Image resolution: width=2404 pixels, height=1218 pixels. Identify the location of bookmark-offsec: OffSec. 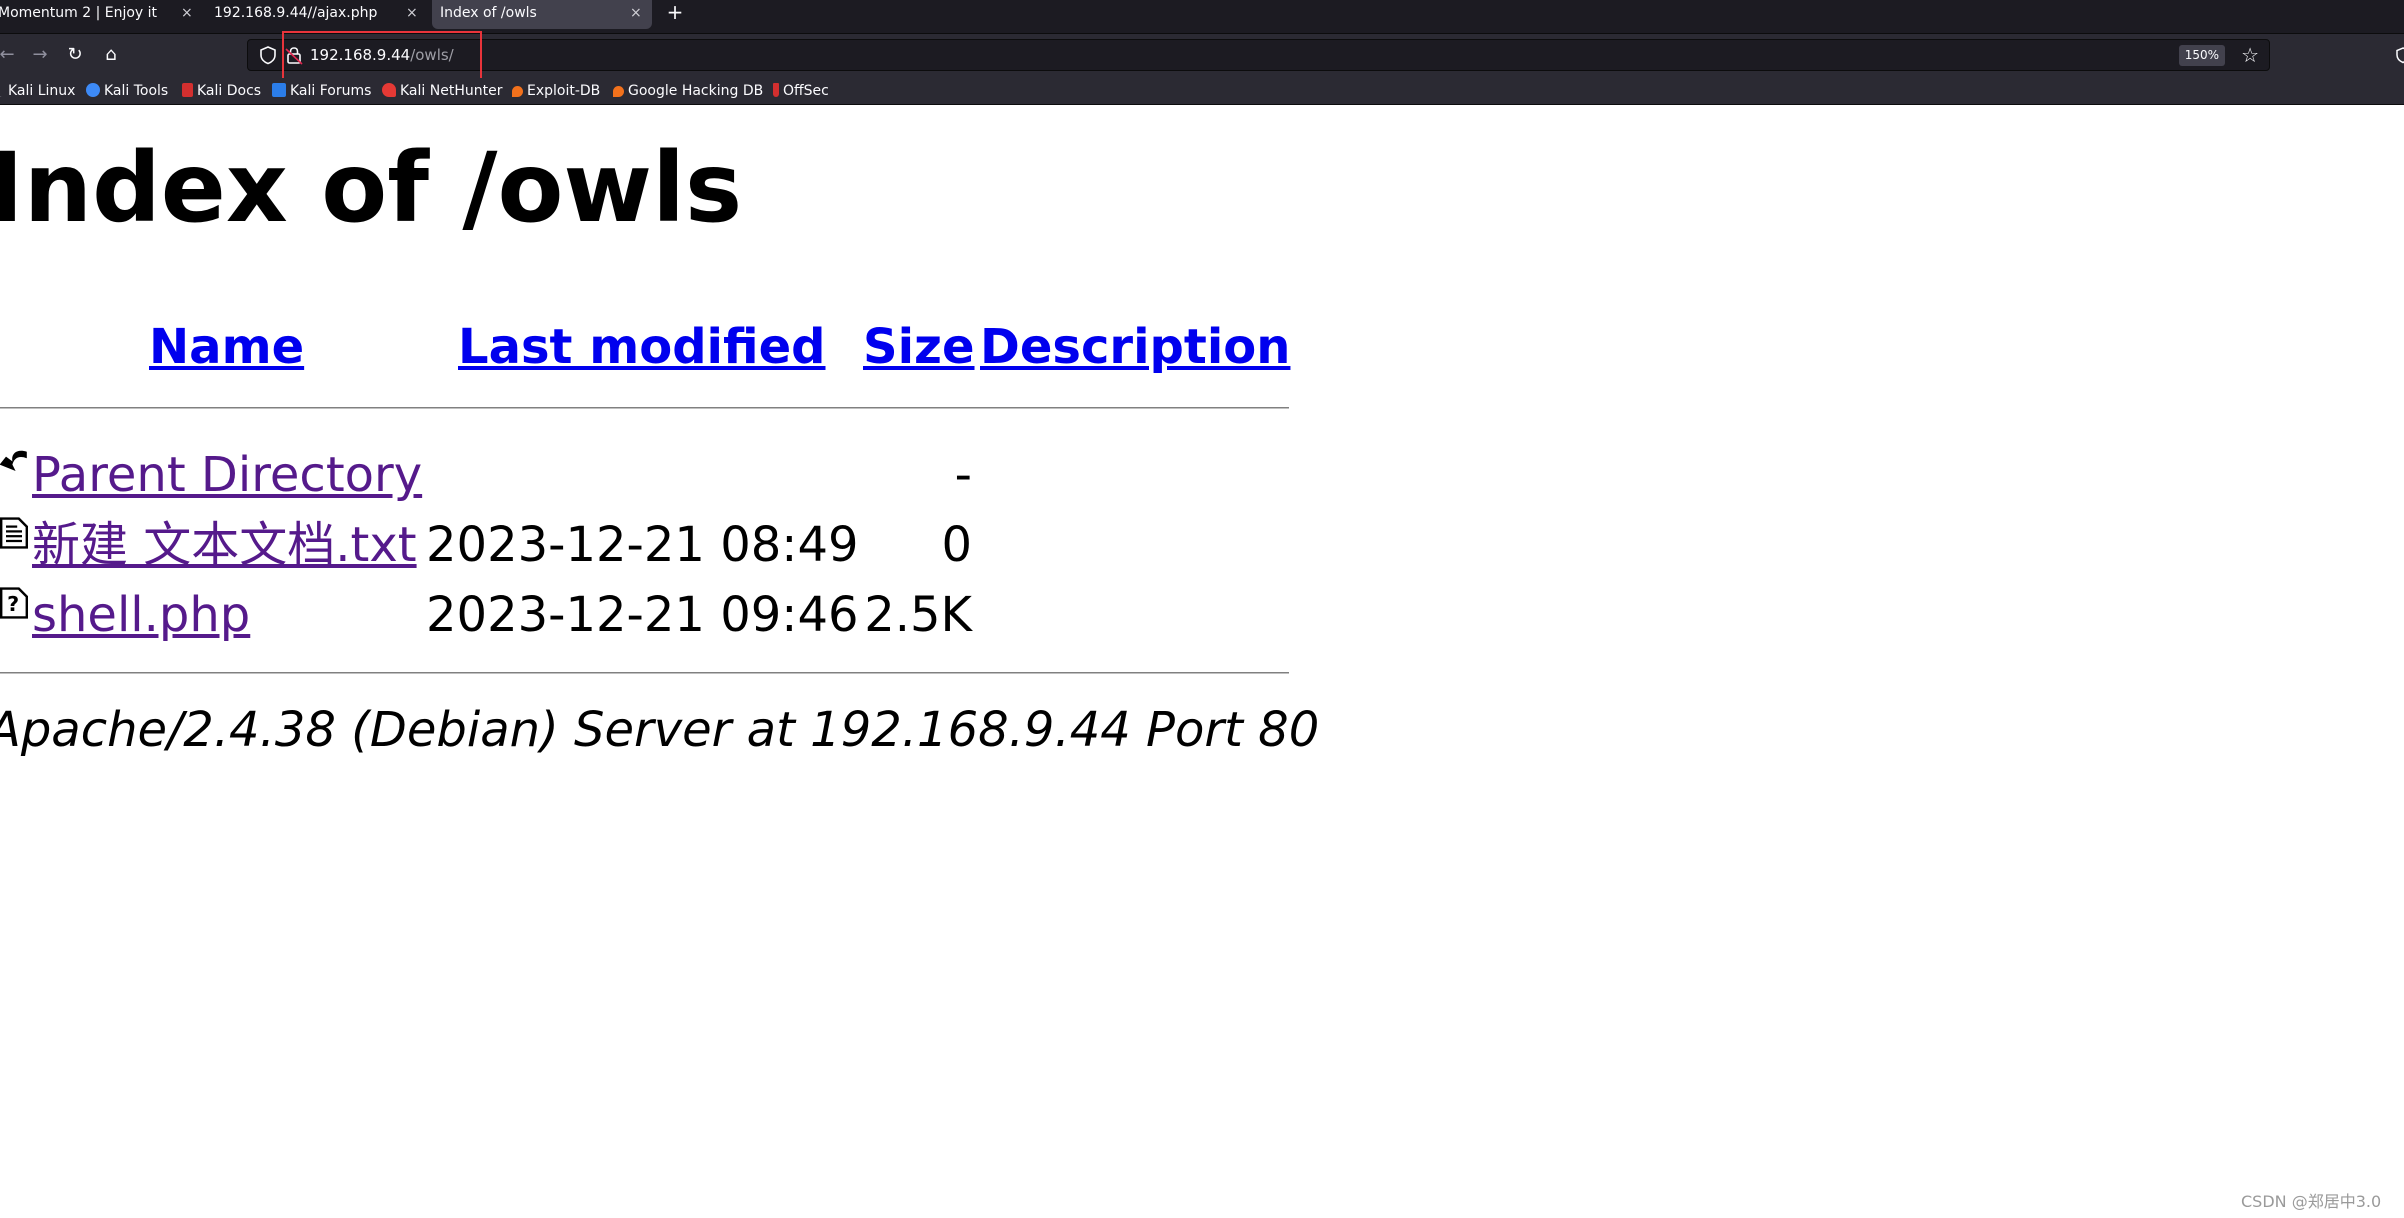
(801, 91).